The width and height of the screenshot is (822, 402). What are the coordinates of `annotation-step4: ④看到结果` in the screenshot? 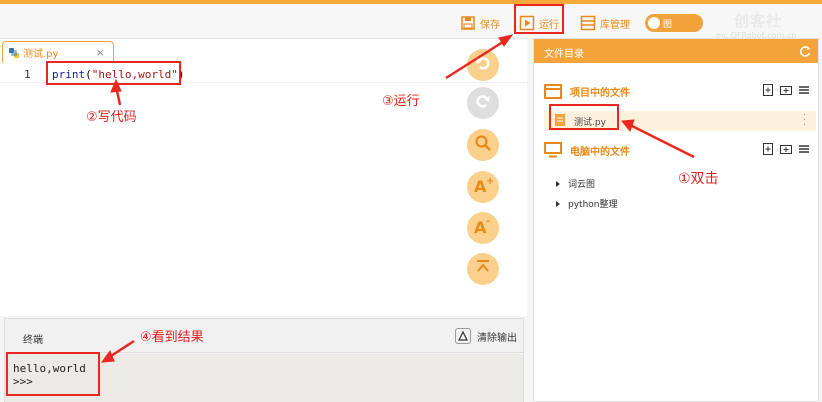 It's located at (172, 337).